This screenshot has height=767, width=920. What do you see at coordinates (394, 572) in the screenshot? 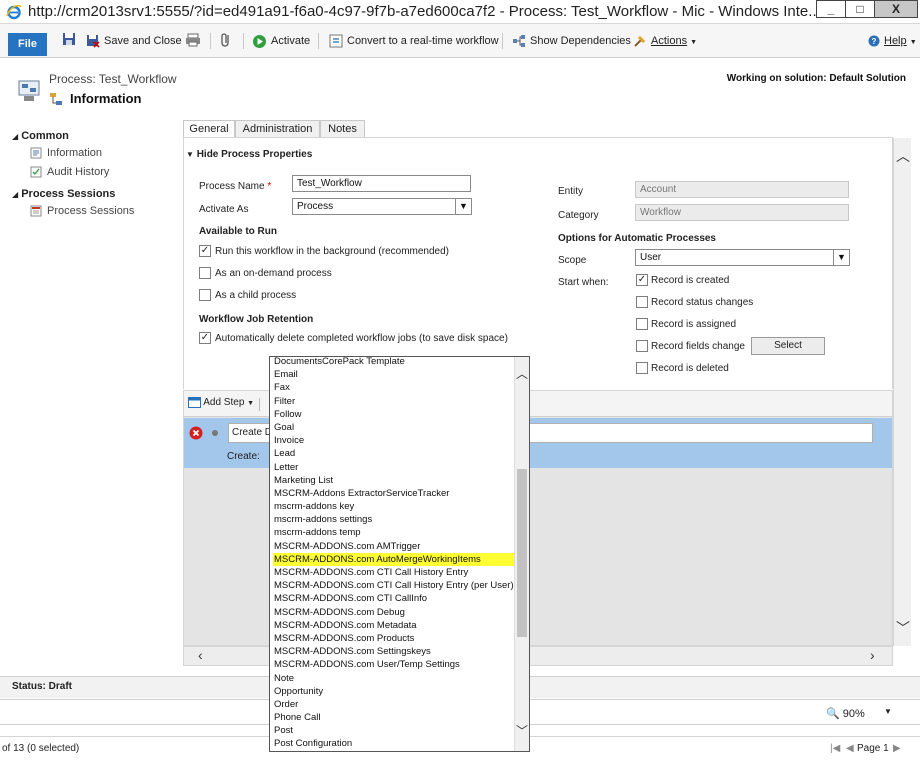
I see `dropdown-option: MSCRM-ADDONS.com CTI Call History Entry` at bounding box center [394, 572].